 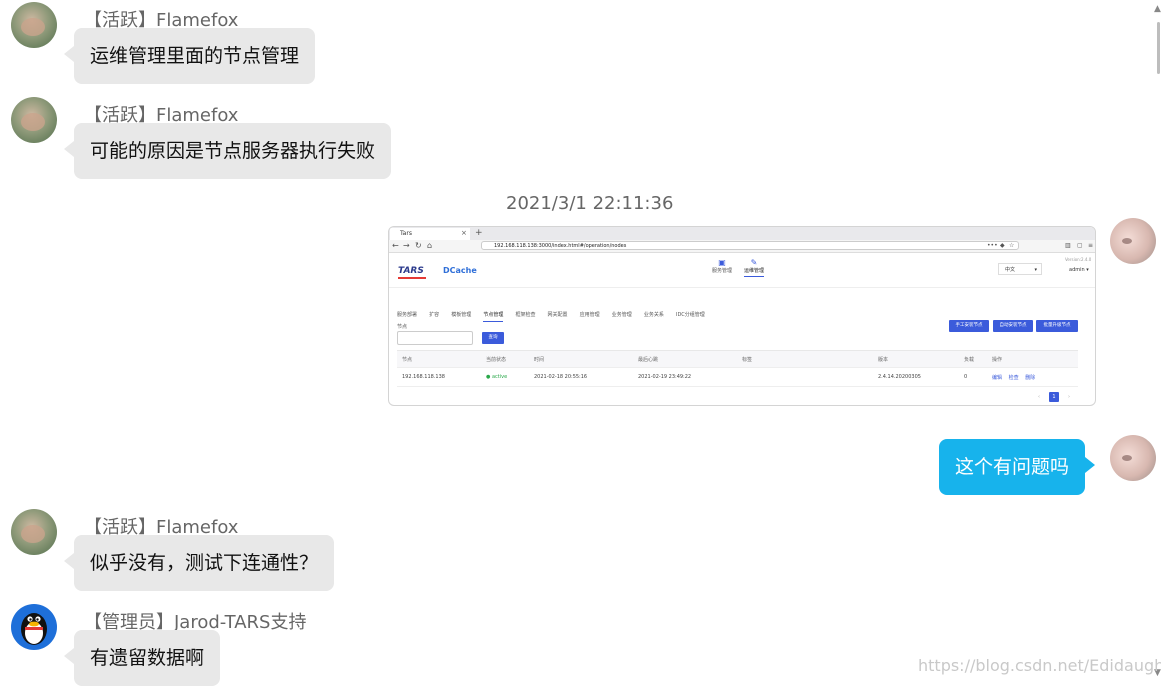 What do you see at coordinates (969, 326) in the screenshot?
I see `manual-install-button: 手工安装节点` at bounding box center [969, 326].